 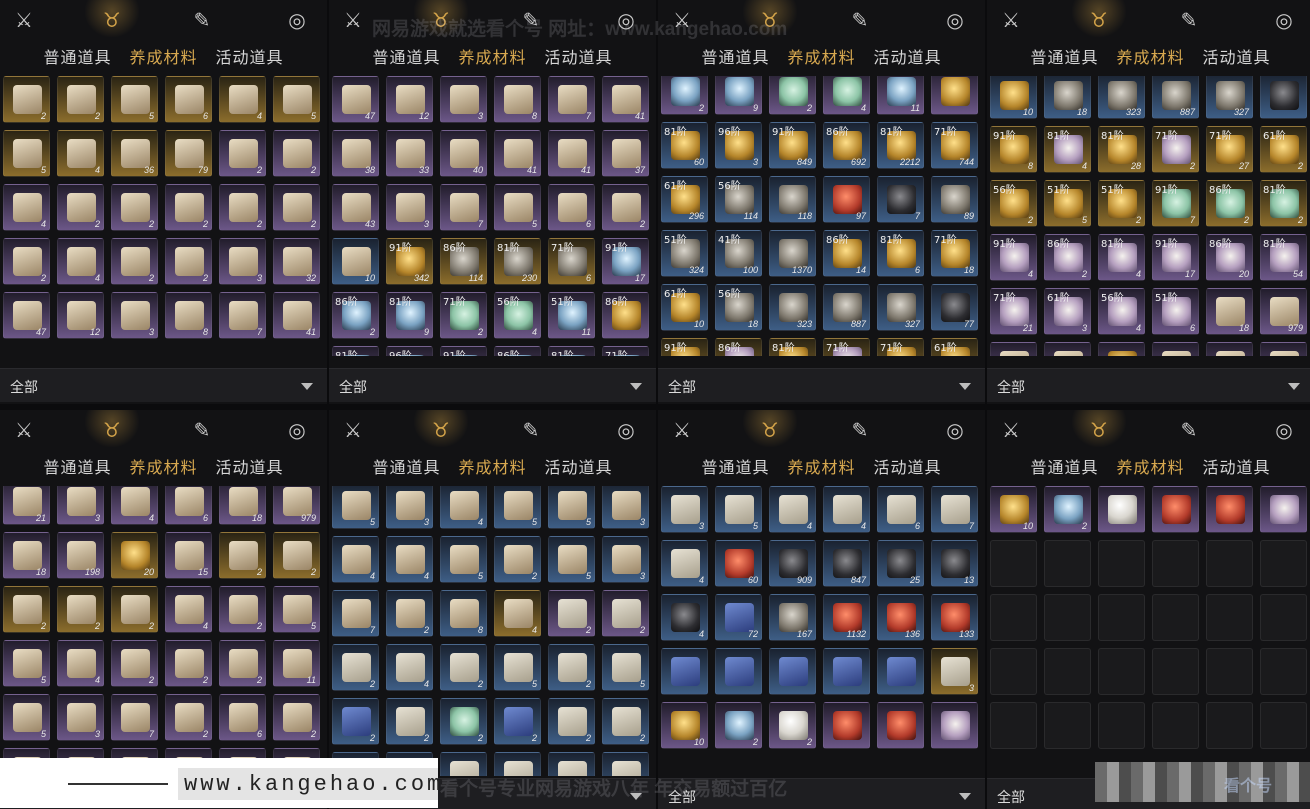 What do you see at coordinates (954, 617) in the screenshot?
I see `item-slot: 133` at bounding box center [954, 617].